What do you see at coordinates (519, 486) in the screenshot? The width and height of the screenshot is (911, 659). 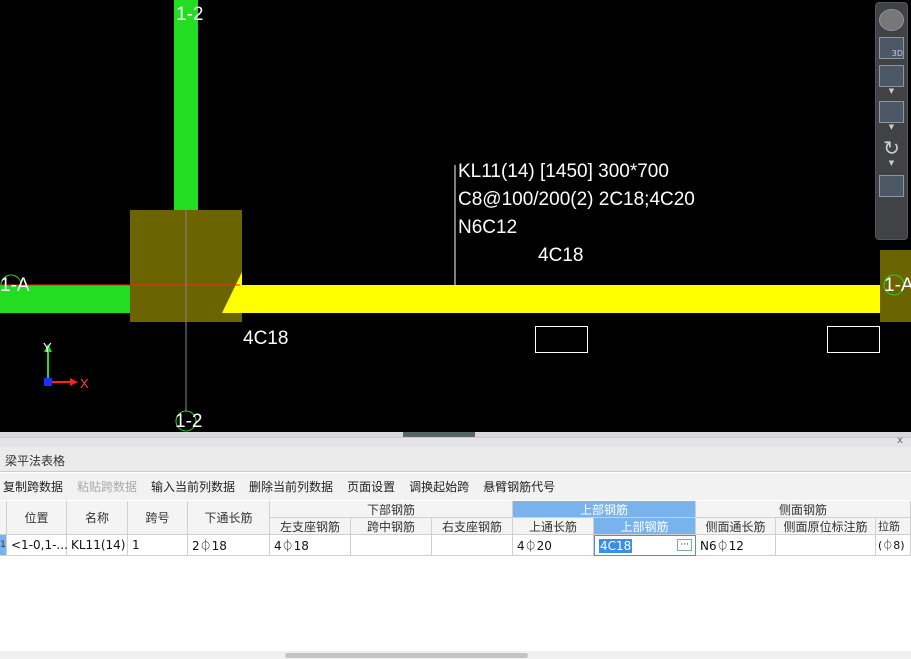 I see `cantilever-code-button: 悬臂钢筋代号` at bounding box center [519, 486].